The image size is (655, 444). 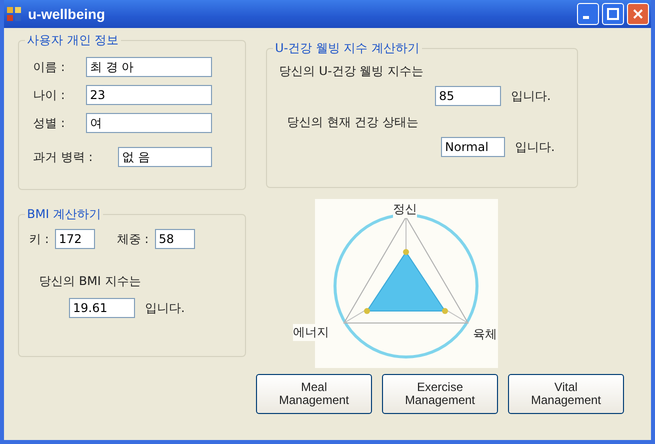 I want to click on axis-label: 정신, so click(x=405, y=209).